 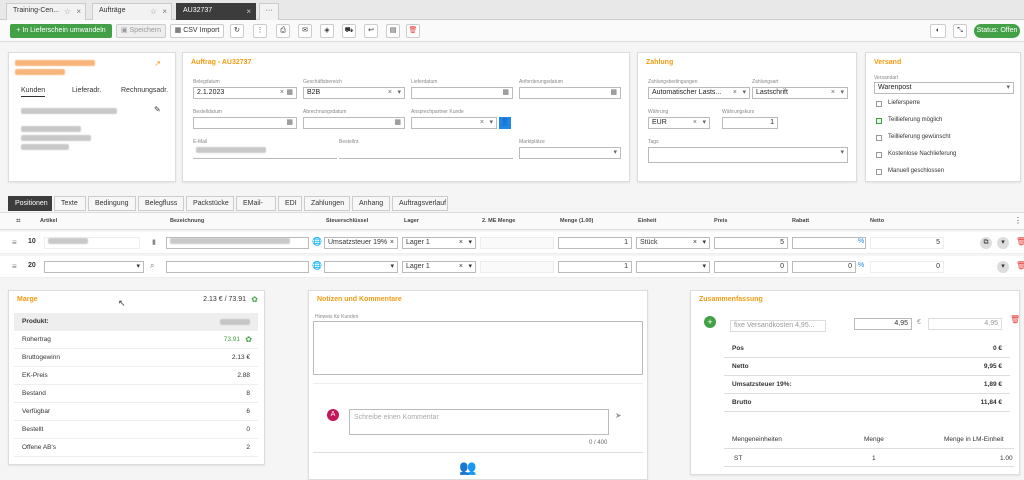 What do you see at coordinates (283, 31) in the screenshot?
I see `print-icon: ⎙` at bounding box center [283, 31].